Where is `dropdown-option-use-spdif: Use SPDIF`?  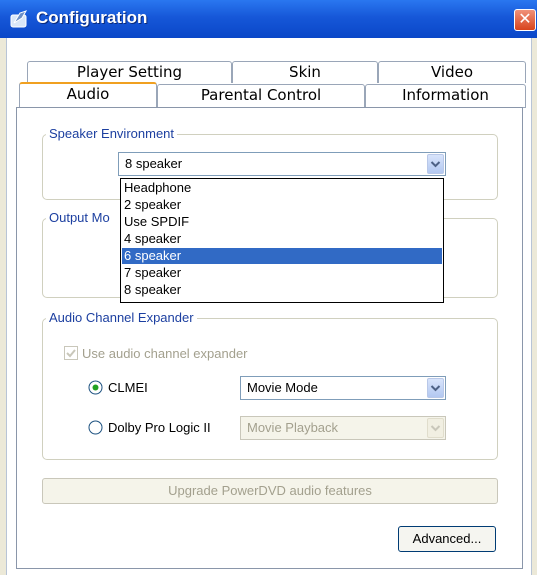
dropdown-option-use-spdif: Use SPDIF is located at coordinates (282, 222).